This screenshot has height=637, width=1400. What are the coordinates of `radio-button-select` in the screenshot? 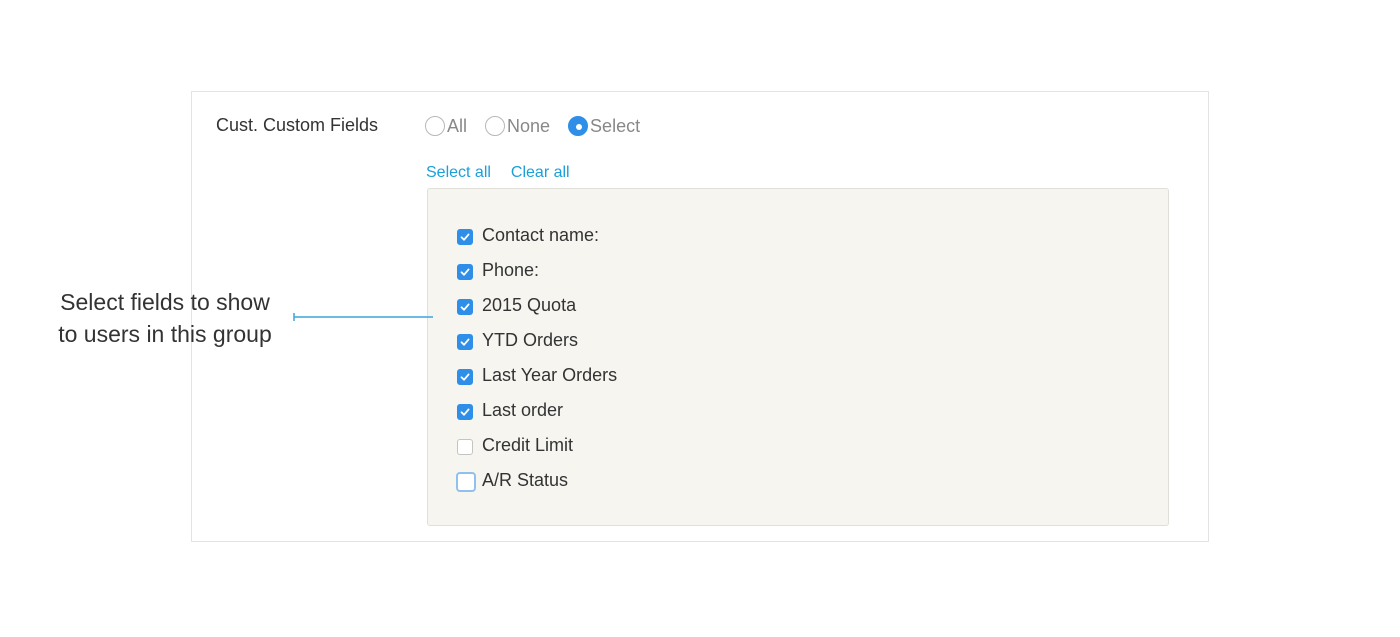 It's located at (578, 126).